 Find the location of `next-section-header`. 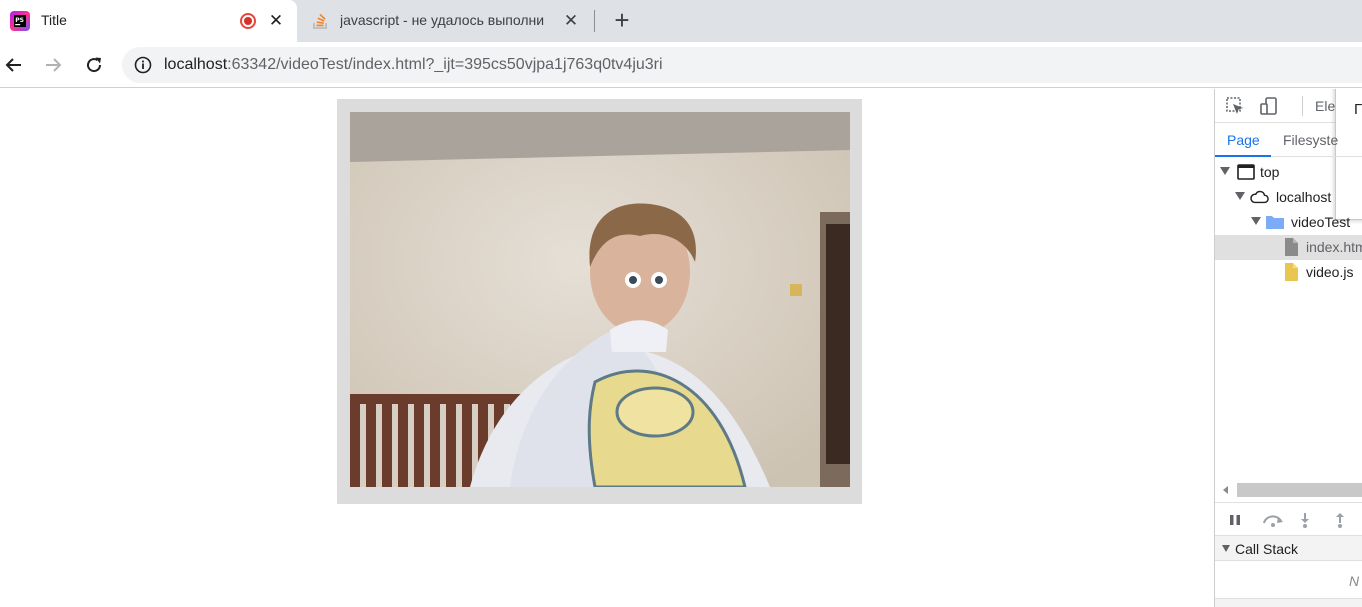

next-section-header is located at coordinates (1288, 602).